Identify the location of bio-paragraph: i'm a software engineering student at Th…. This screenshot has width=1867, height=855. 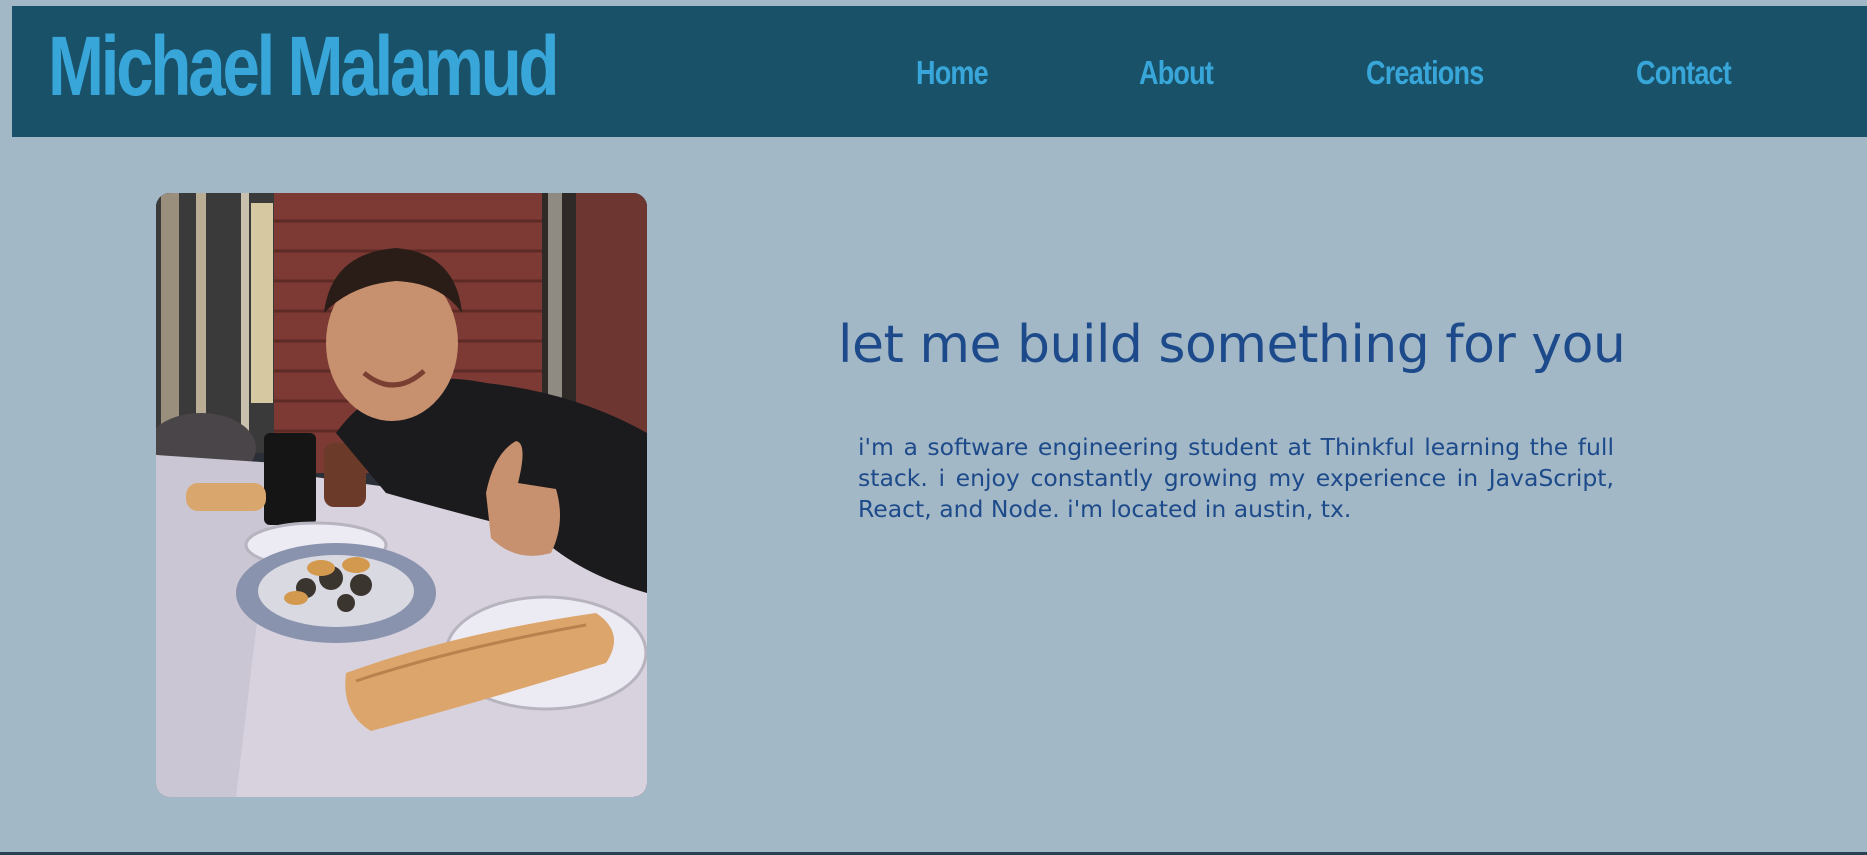
(1236, 478).